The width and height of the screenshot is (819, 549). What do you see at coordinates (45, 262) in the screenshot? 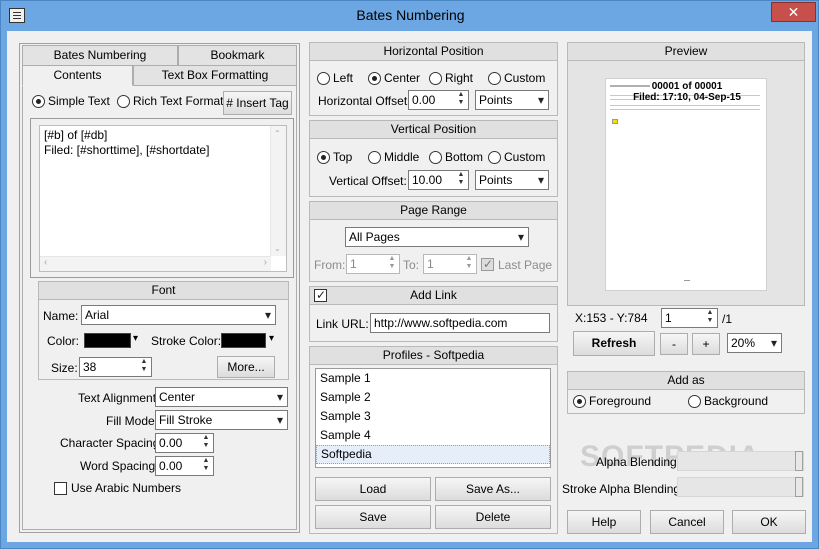
I see `scroll-left-icon: ‹` at bounding box center [45, 262].